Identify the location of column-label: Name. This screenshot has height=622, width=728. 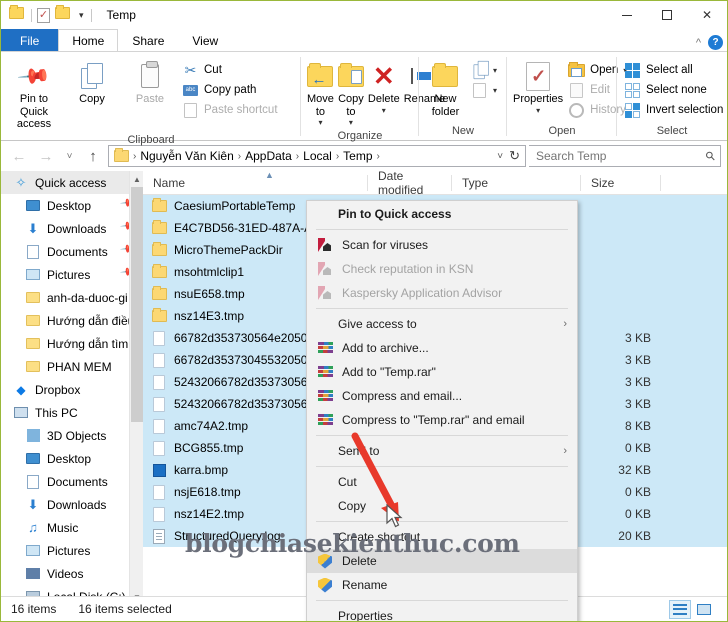
(169, 182).